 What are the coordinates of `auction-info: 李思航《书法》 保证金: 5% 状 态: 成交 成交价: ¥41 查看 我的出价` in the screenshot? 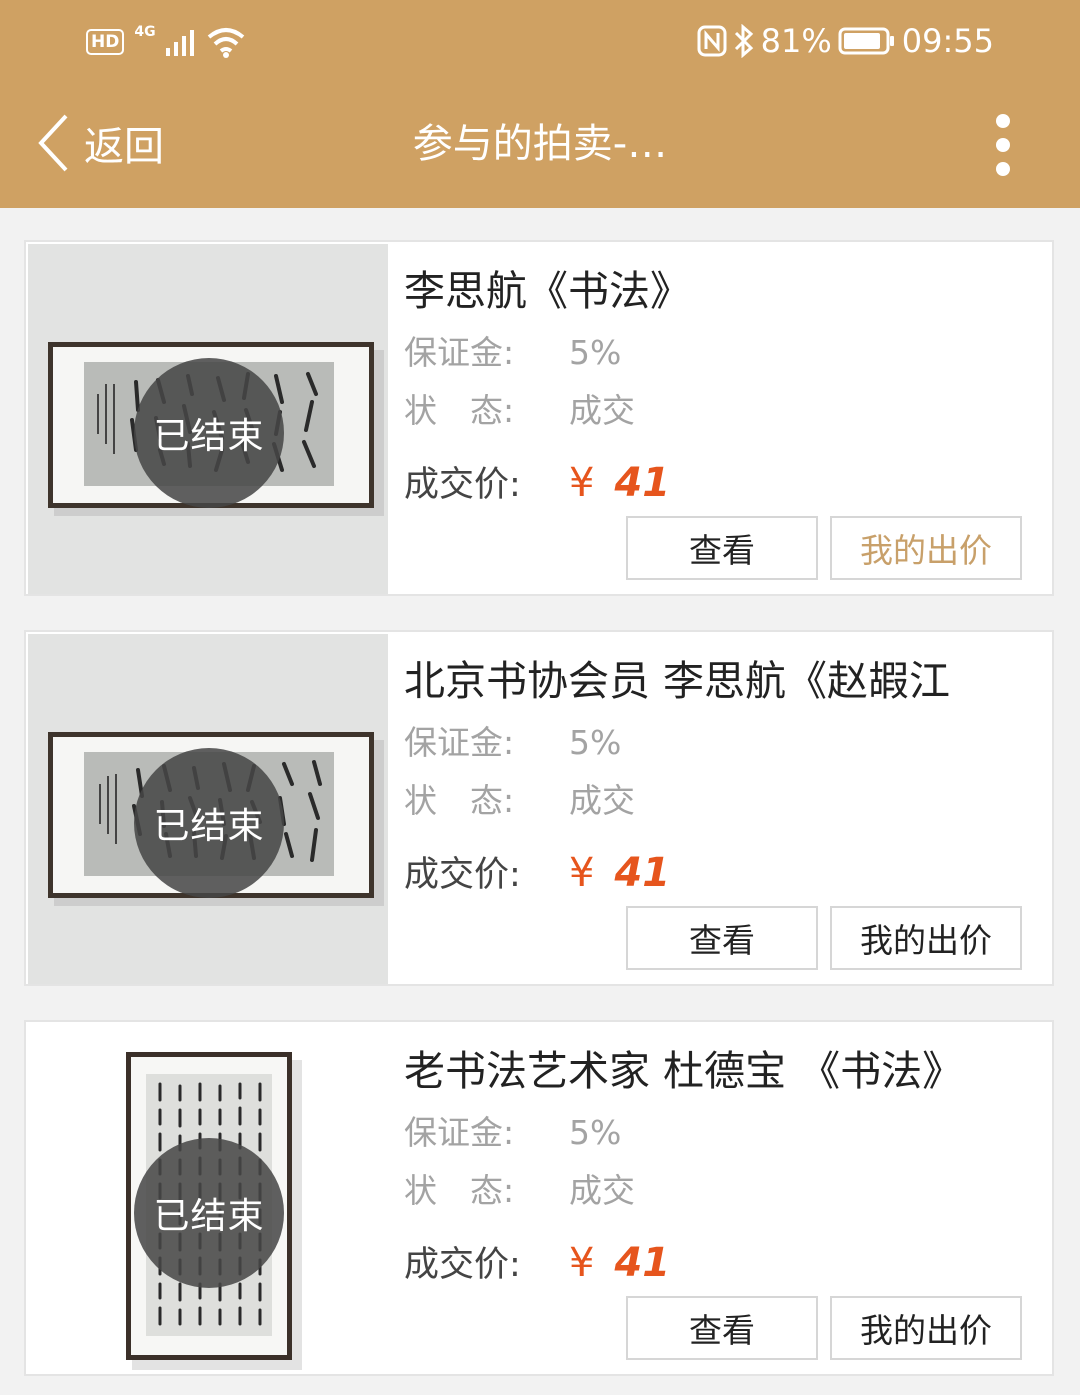 It's located at (724, 418).